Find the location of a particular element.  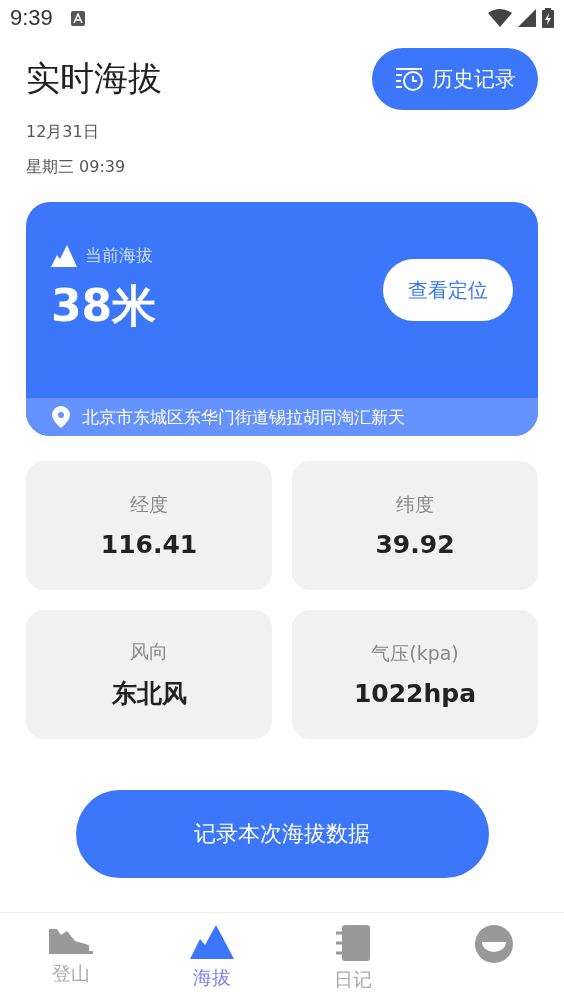

stat-label: 风向 is located at coordinates (149, 651).